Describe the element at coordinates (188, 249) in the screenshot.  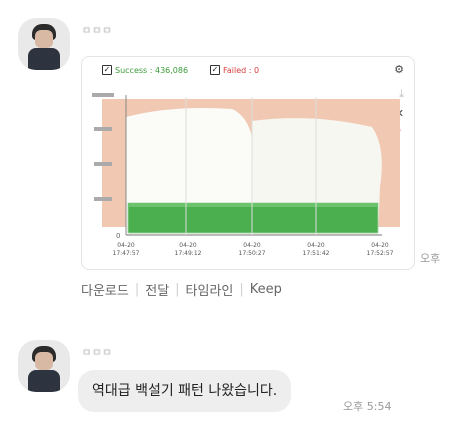
I see `x-tick-label: 04-20 17:49:12` at that location.